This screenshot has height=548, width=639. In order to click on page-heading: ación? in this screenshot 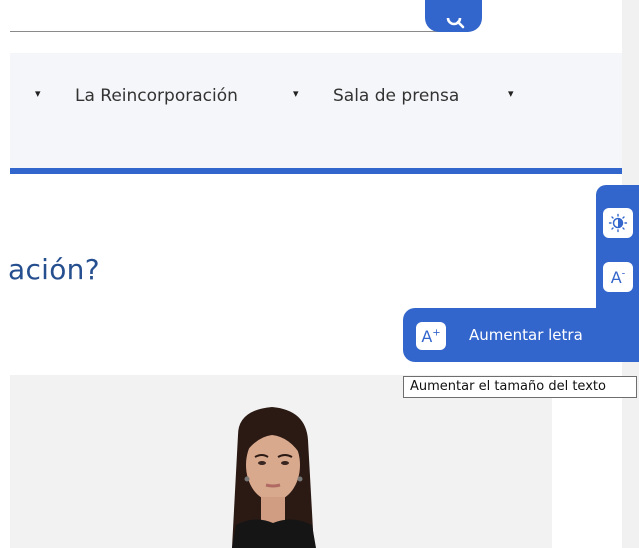, I will do `click(54, 269)`.